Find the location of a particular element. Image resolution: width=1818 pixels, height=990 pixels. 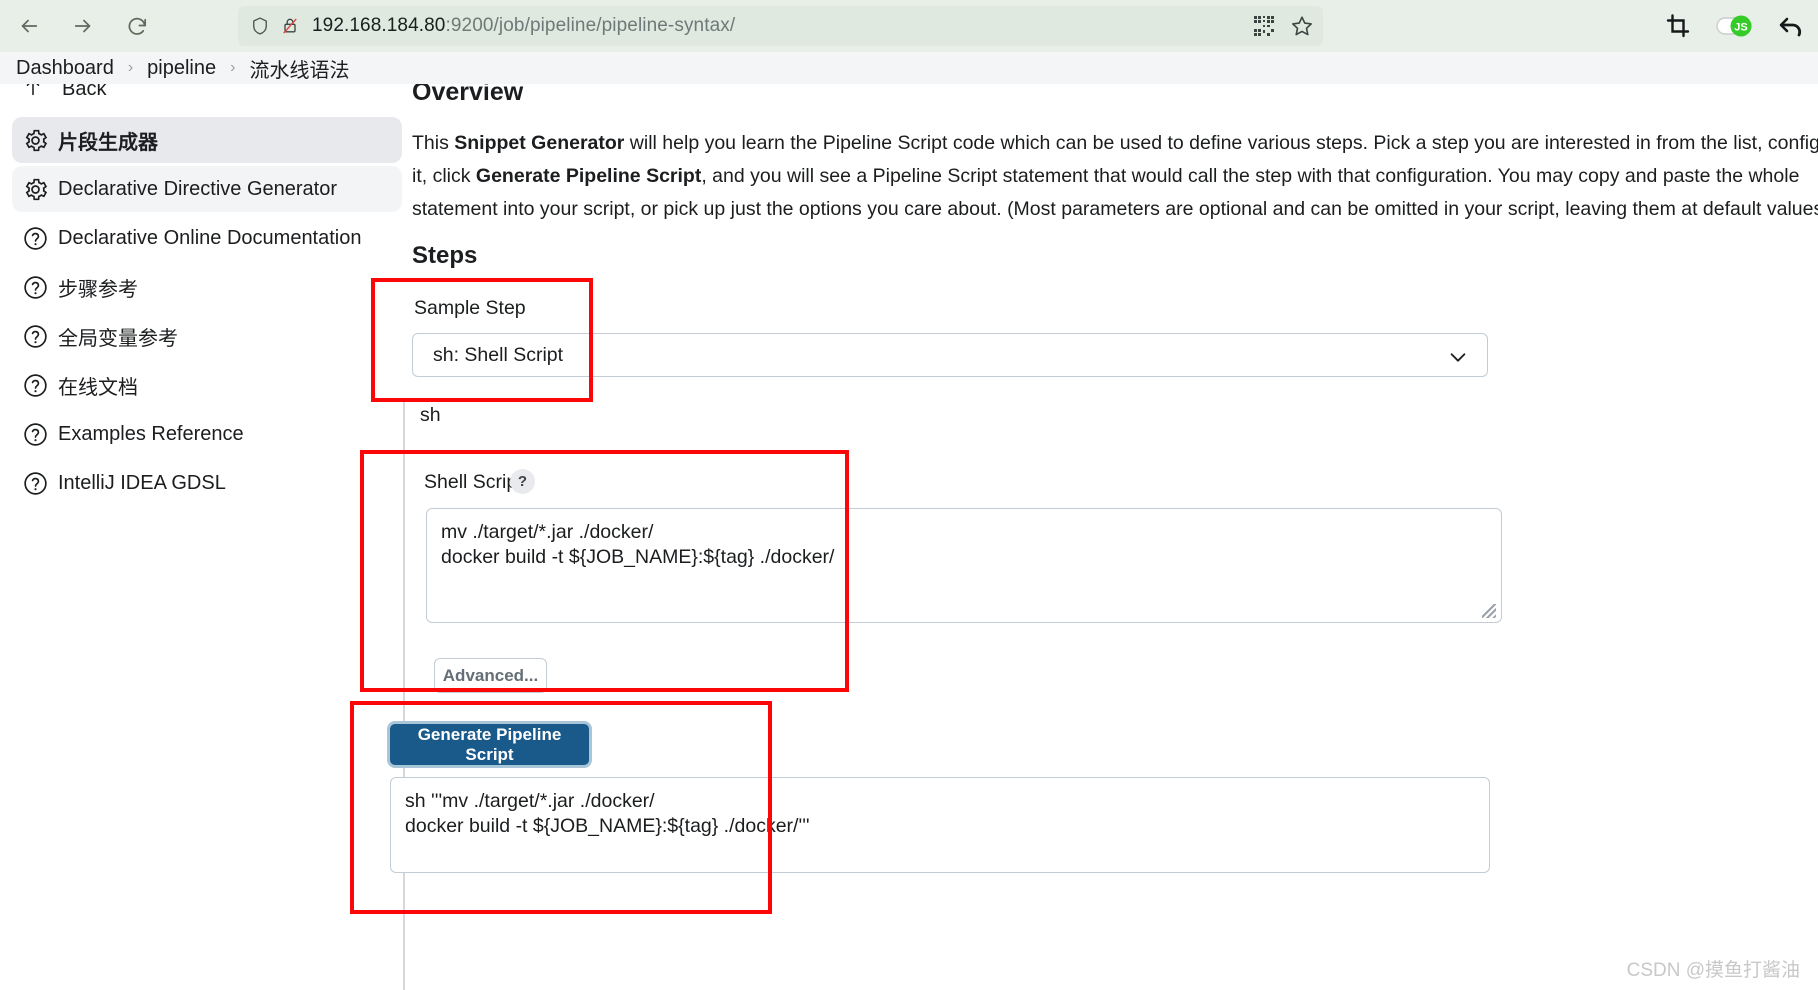

sidebar-item-steps-reference: 步骤参考 is located at coordinates (207, 287).